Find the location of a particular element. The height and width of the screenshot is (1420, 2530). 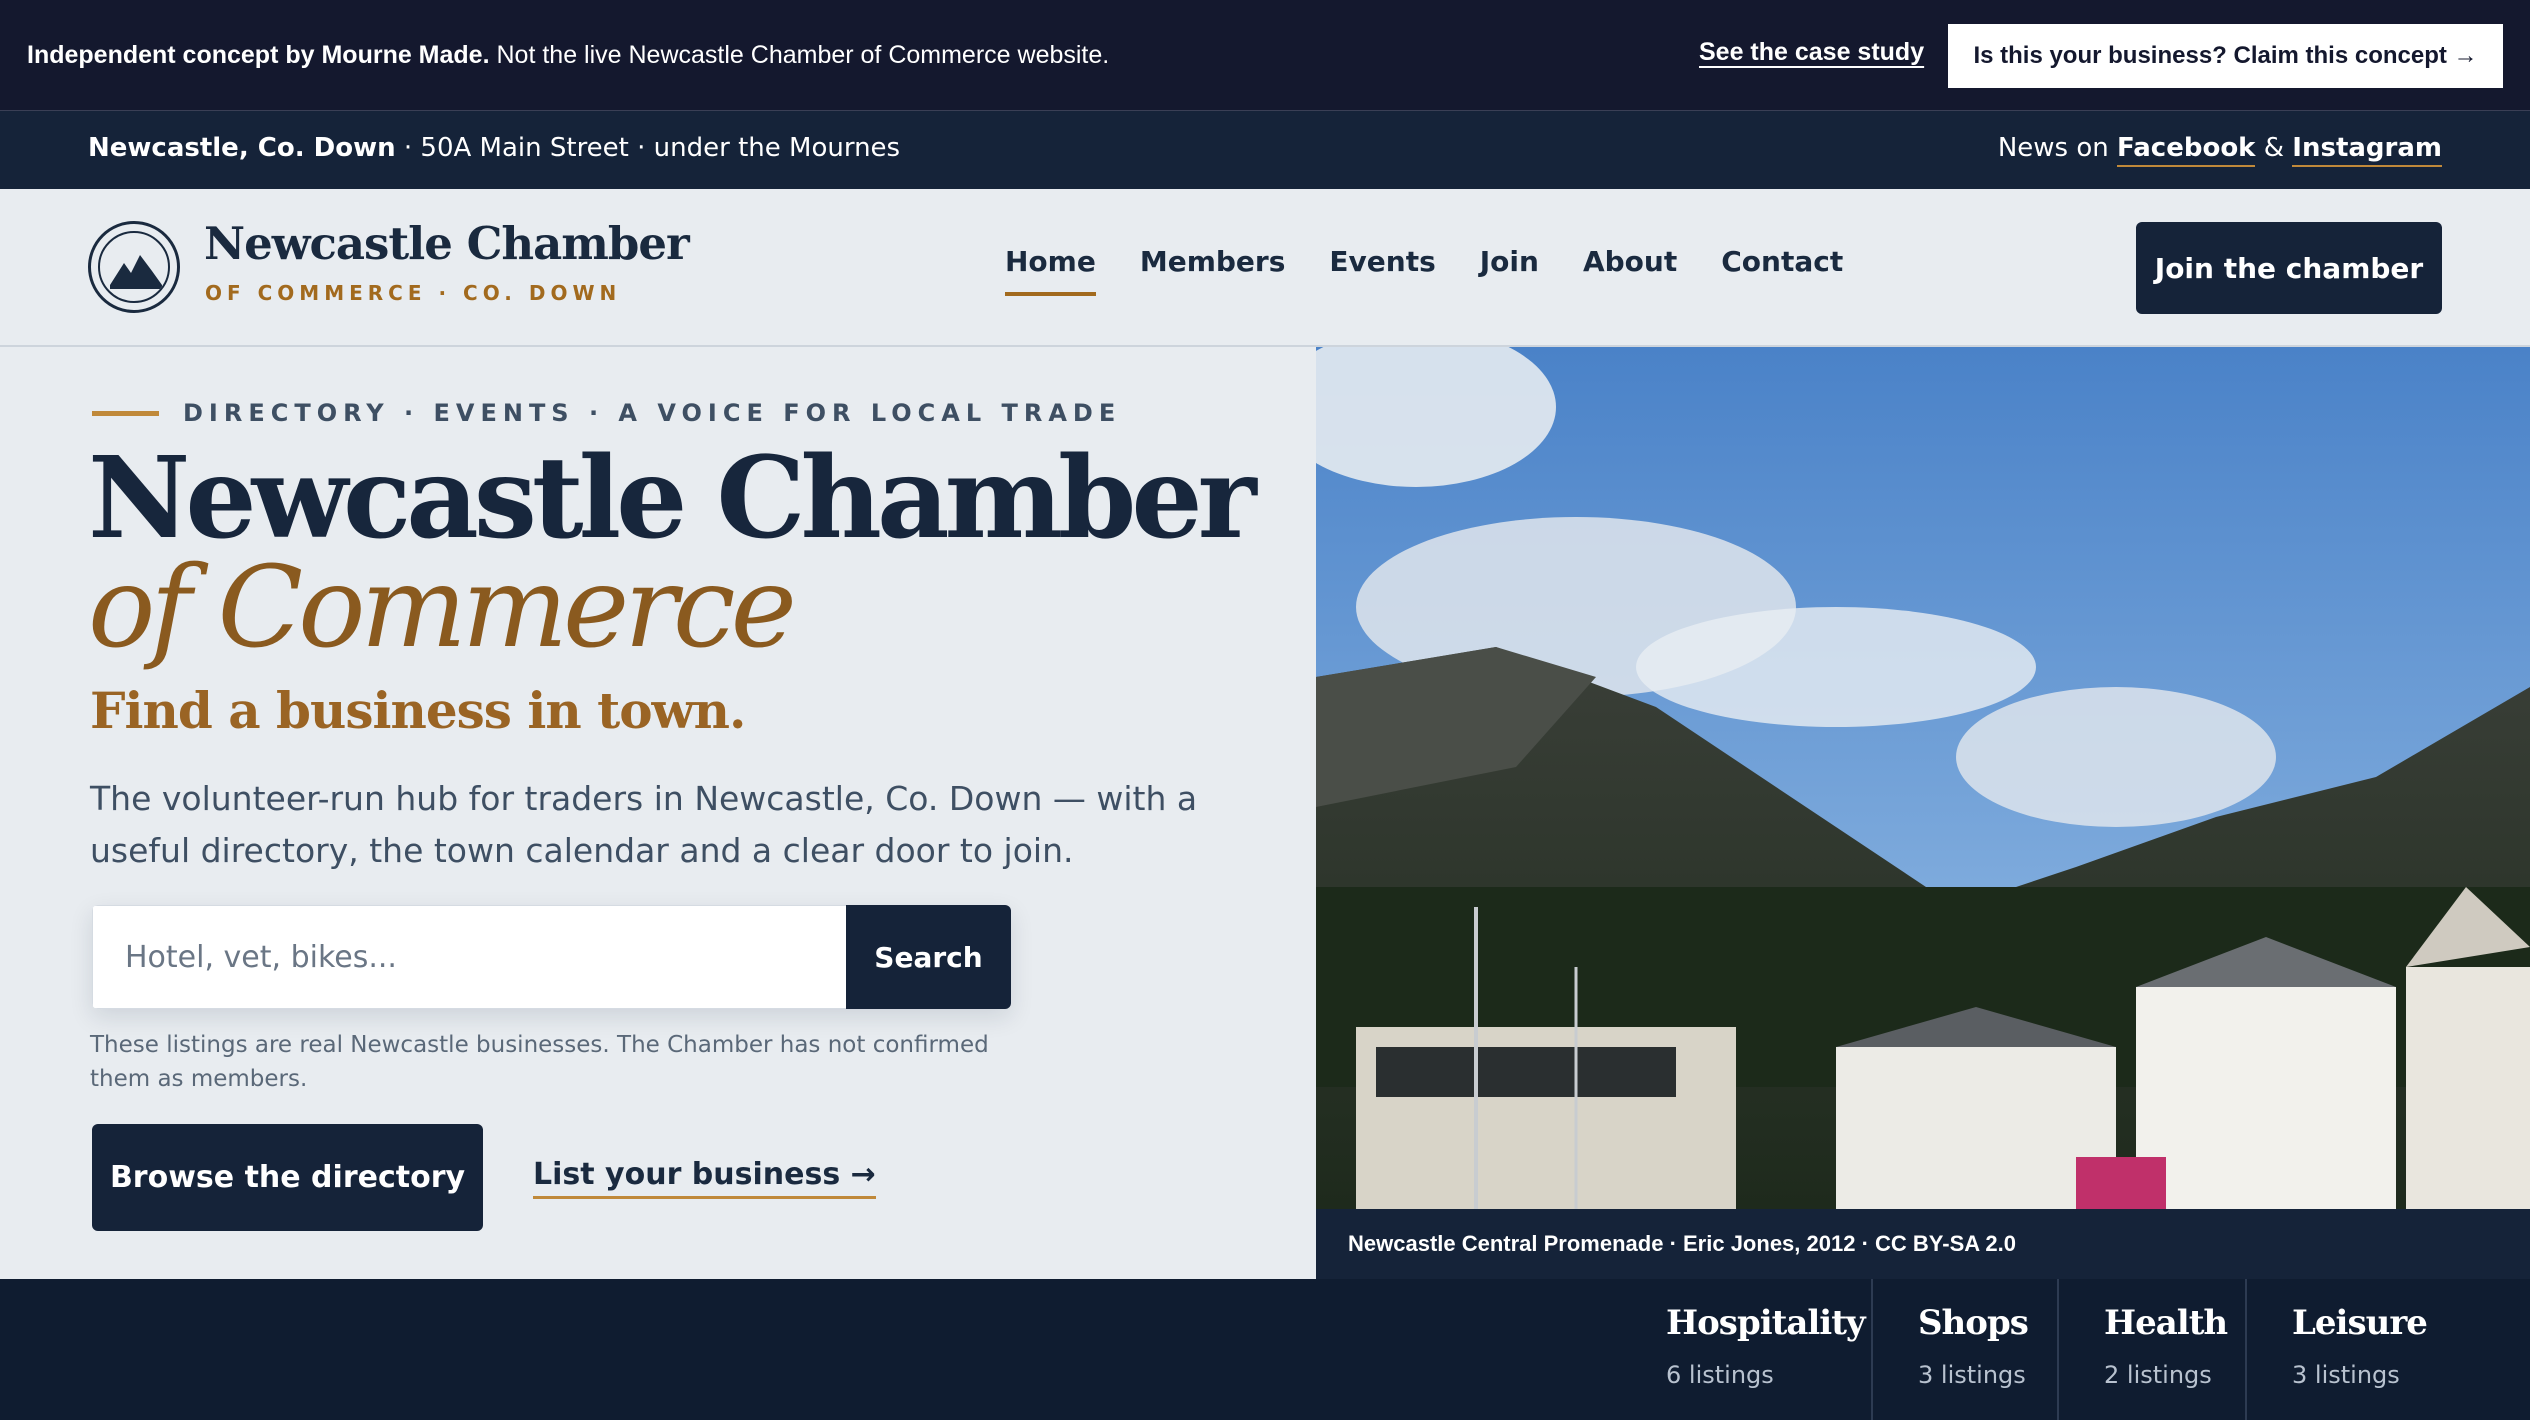

category-count: 2 listings is located at coordinates (2158, 1375).